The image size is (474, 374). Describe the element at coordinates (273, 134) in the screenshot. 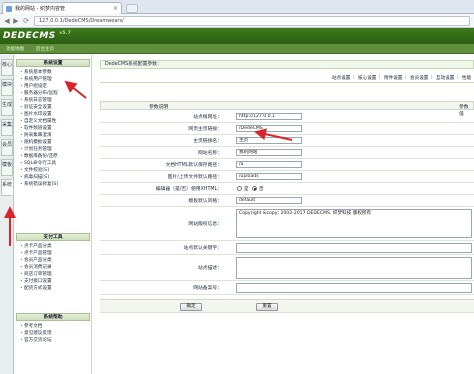

I see `arrow-homepage-link-icon` at that location.